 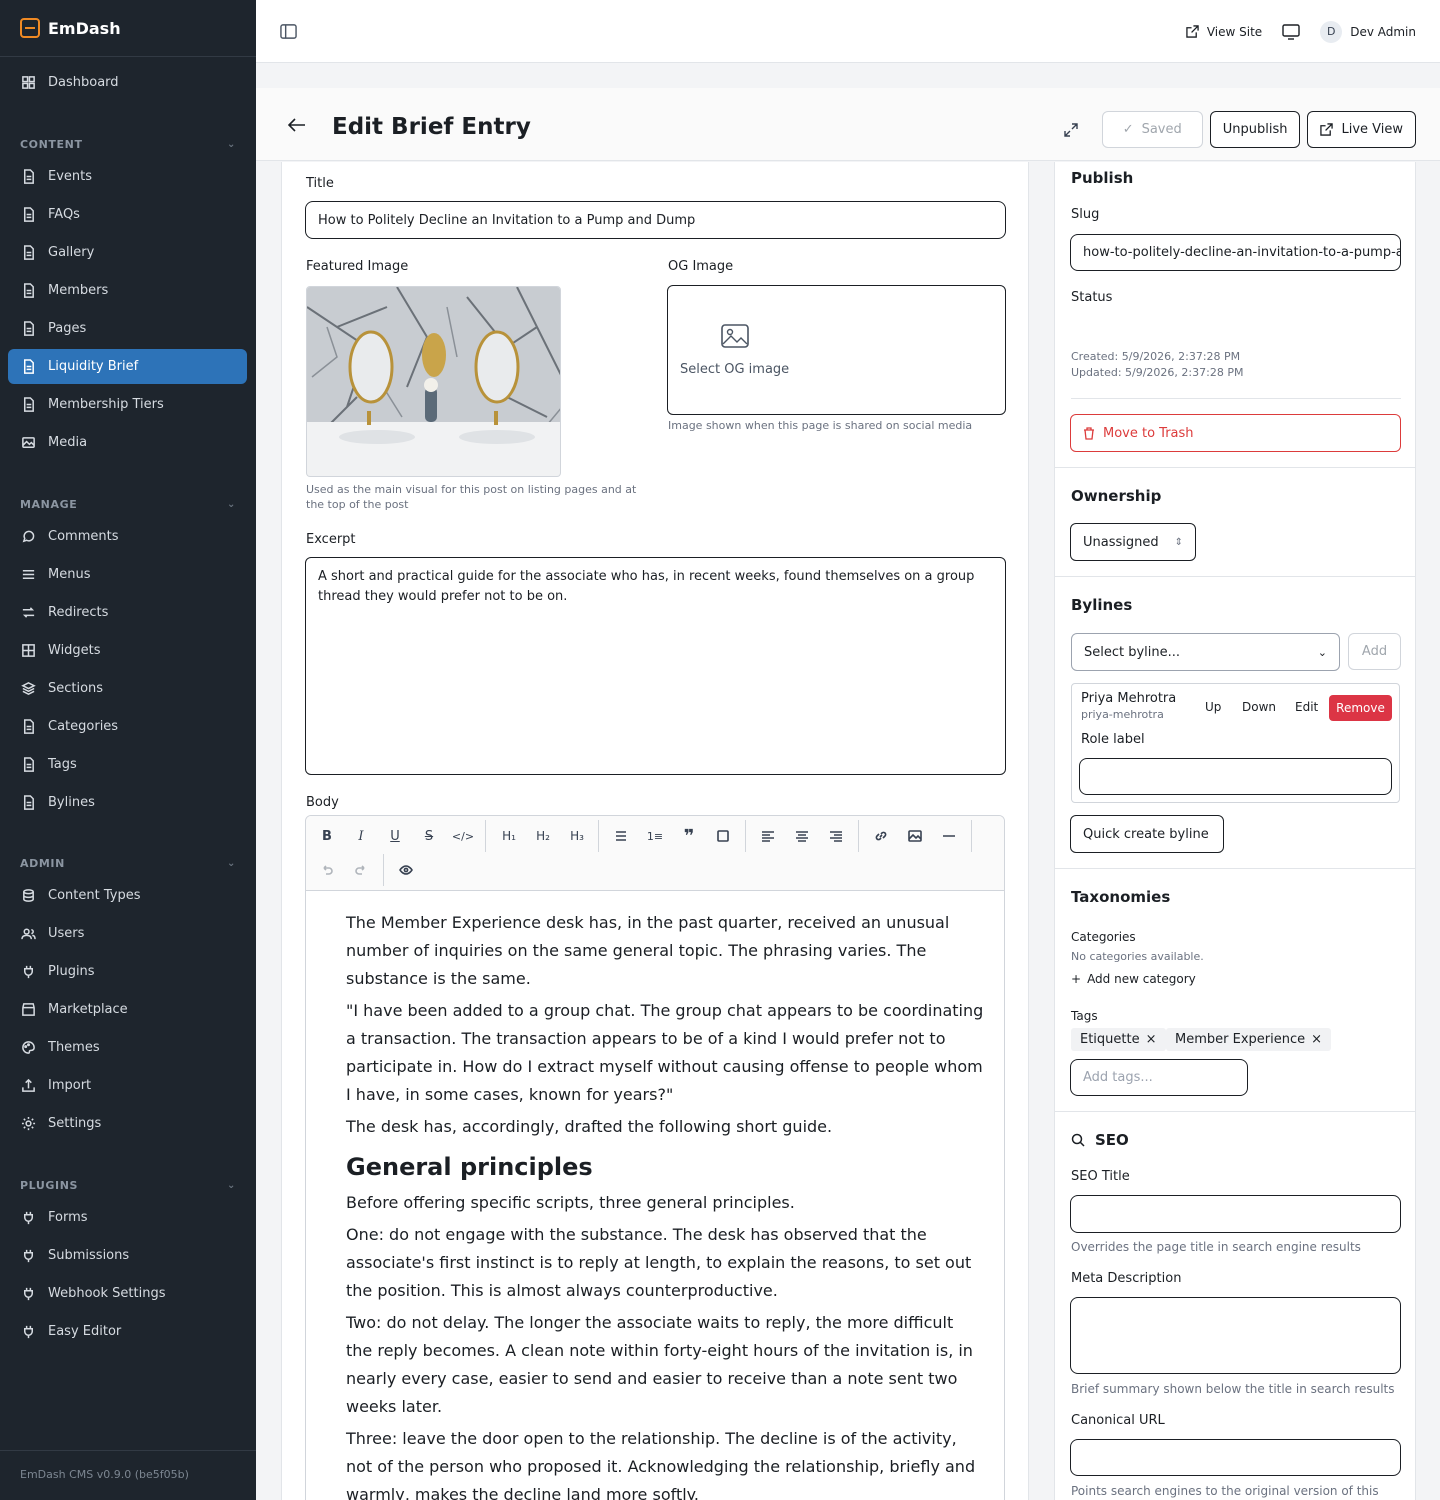 I want to click on italic-icon: I, so click(x=361, y=836).